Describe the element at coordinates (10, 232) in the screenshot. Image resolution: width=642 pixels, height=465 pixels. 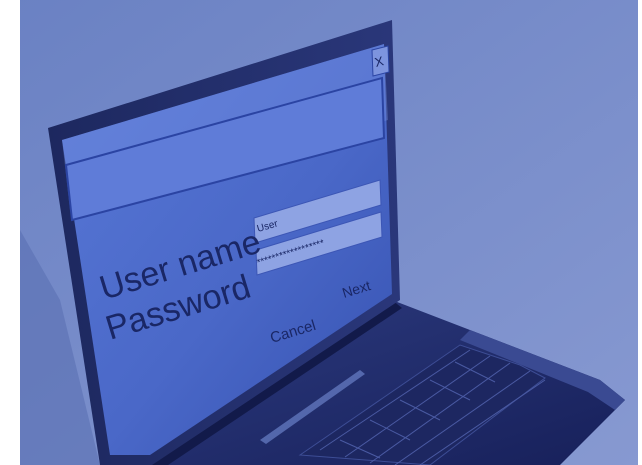
I see `left-margin` at that location.